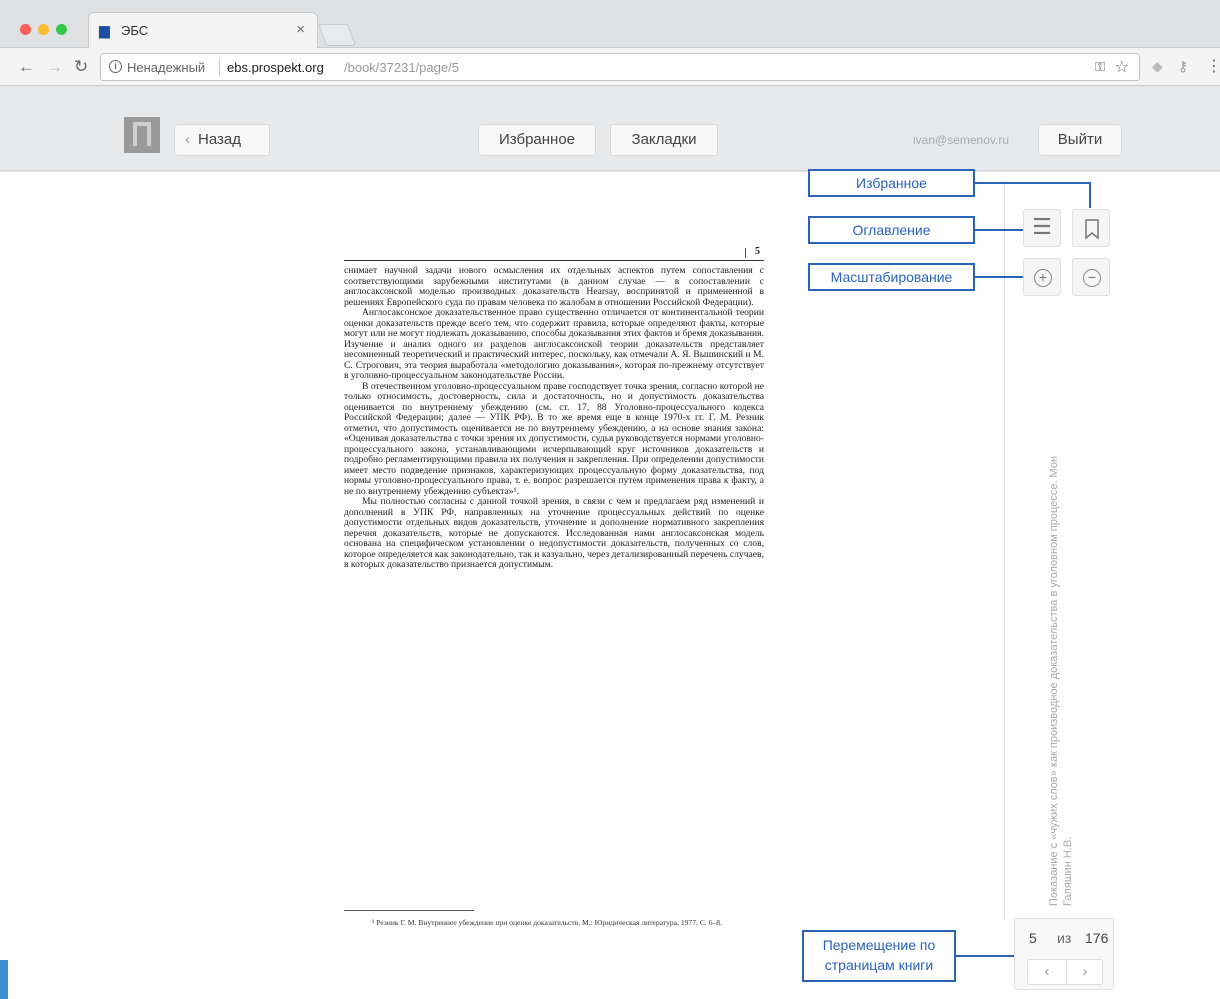 This screenshot has height=999, width=1220. What do you see at coordinates (1064, 938) in the screenshot?
I see `page-of-label: из` at bounding box center [1064, 938].